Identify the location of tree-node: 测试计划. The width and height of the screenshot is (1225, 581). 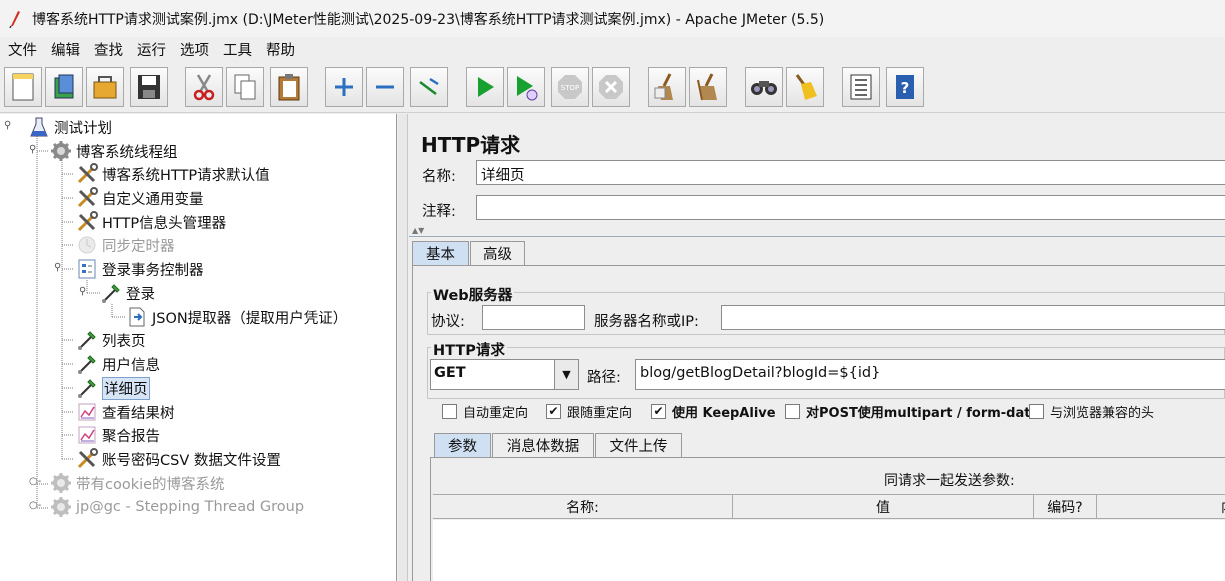
(70, 127).